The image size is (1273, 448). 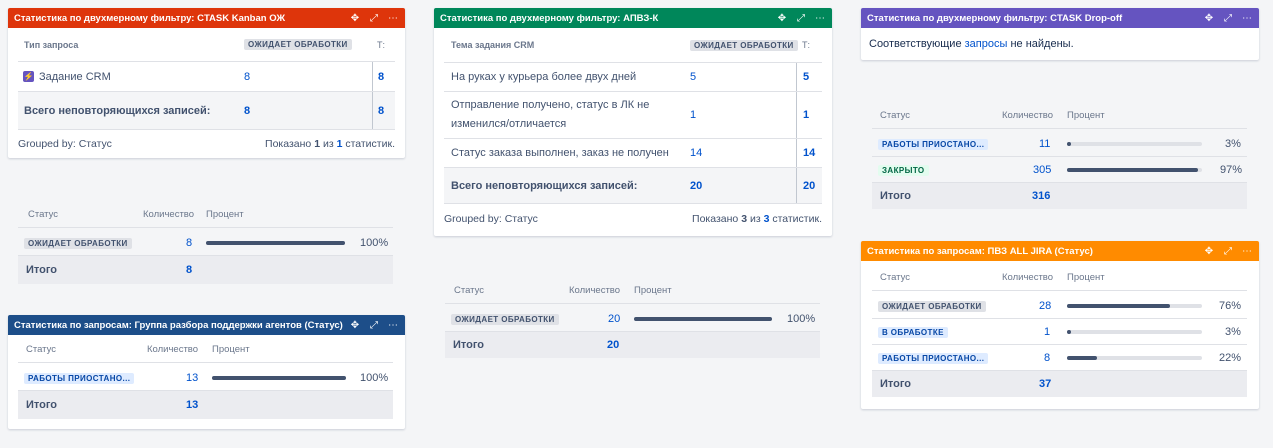 What do you see at coordinates (696, 186) in the screenshot?
I see `total-value-link: 20` at bounding box center [696, 186].